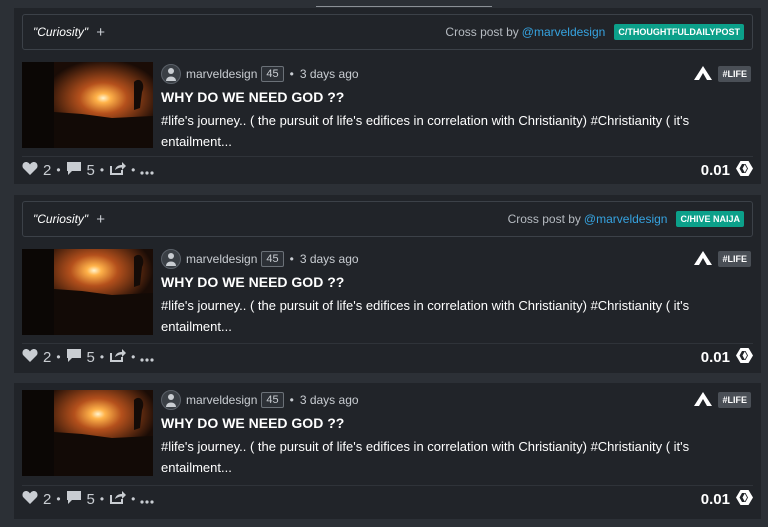 Image resolution: width=768 pixels, height=527 pixels. I want to click on community-badge: C/THOUGHTFULDAILYPOST, so click(679, 32).